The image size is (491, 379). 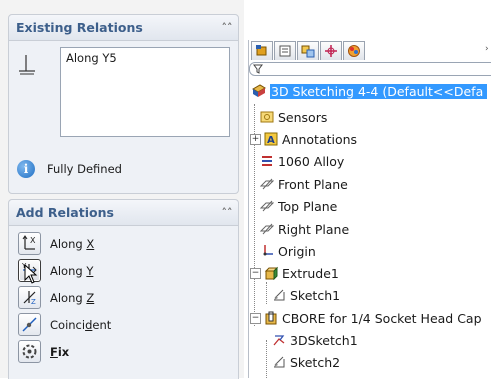 I want to click on tree-item-sensors: Sensors, so click(x=293, y=117).